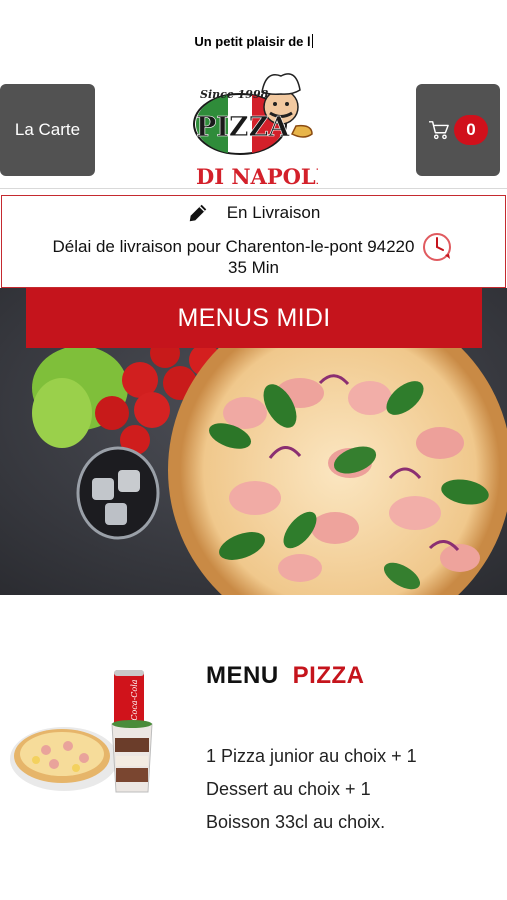 This screenshot has height=900, width=507. I want to click on menu-title-part1: MENU, so click(242, 675).